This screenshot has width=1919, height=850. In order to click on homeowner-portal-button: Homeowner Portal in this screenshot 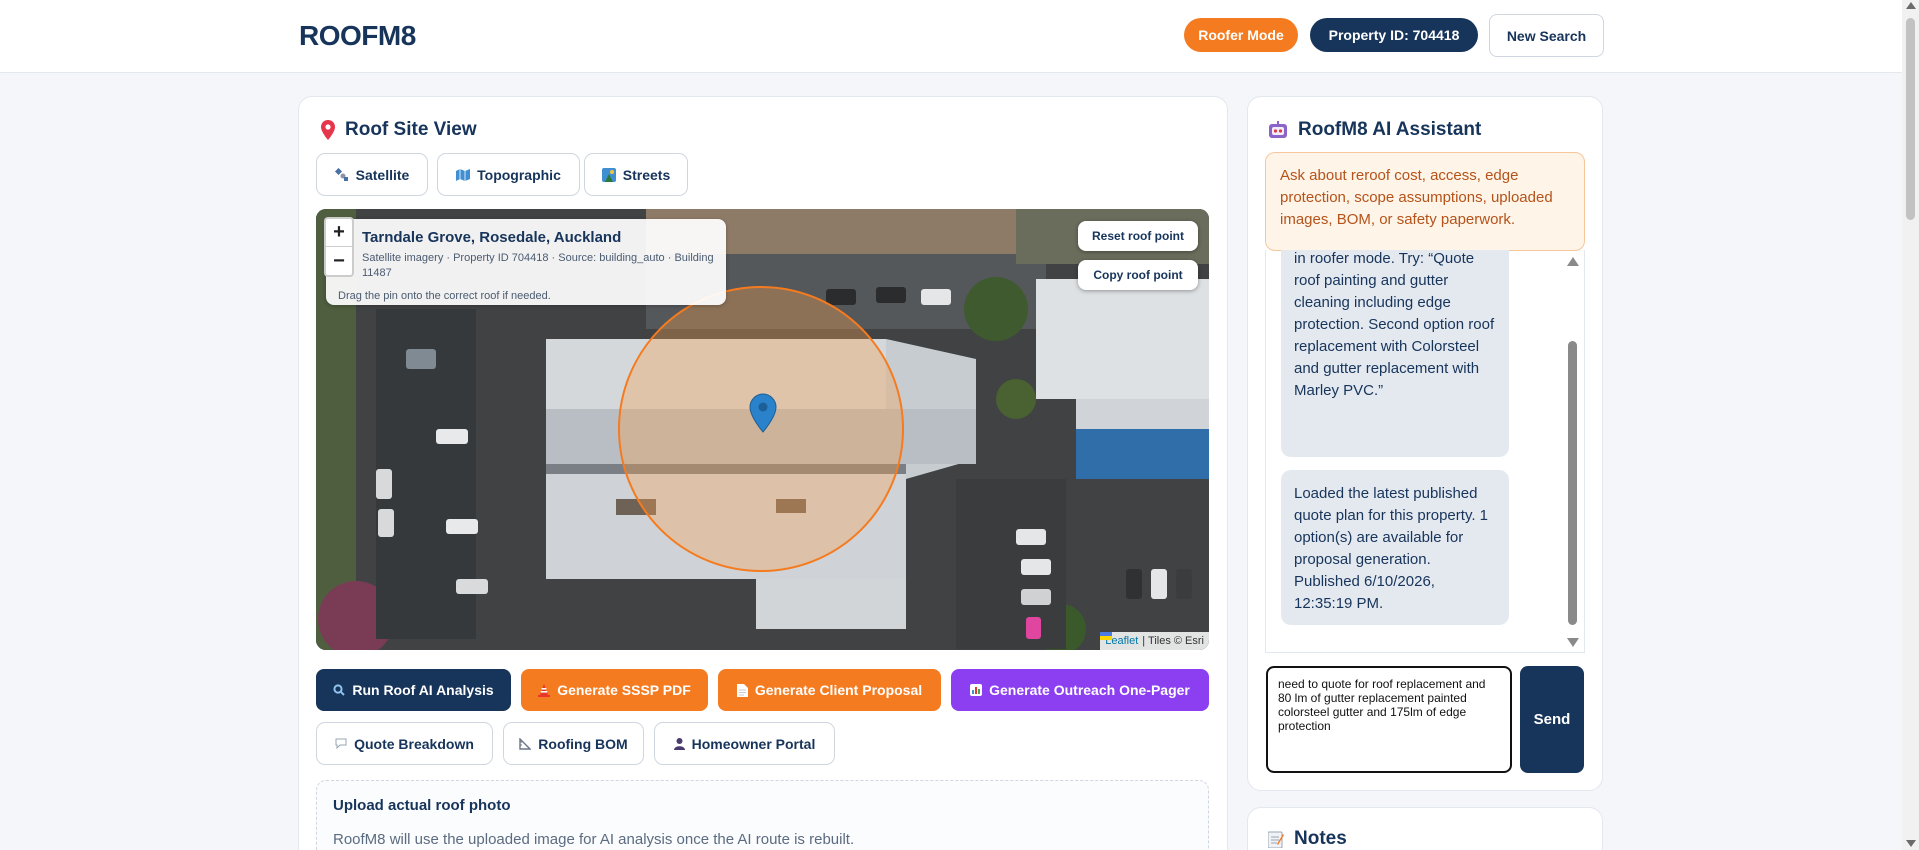, I will do `click(744, 743)`.